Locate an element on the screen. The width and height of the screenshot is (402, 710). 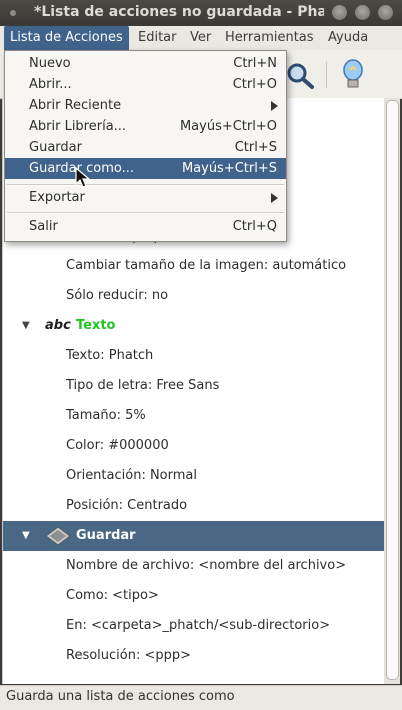
menu-ver: Ver is located at coordinates (200, 38).